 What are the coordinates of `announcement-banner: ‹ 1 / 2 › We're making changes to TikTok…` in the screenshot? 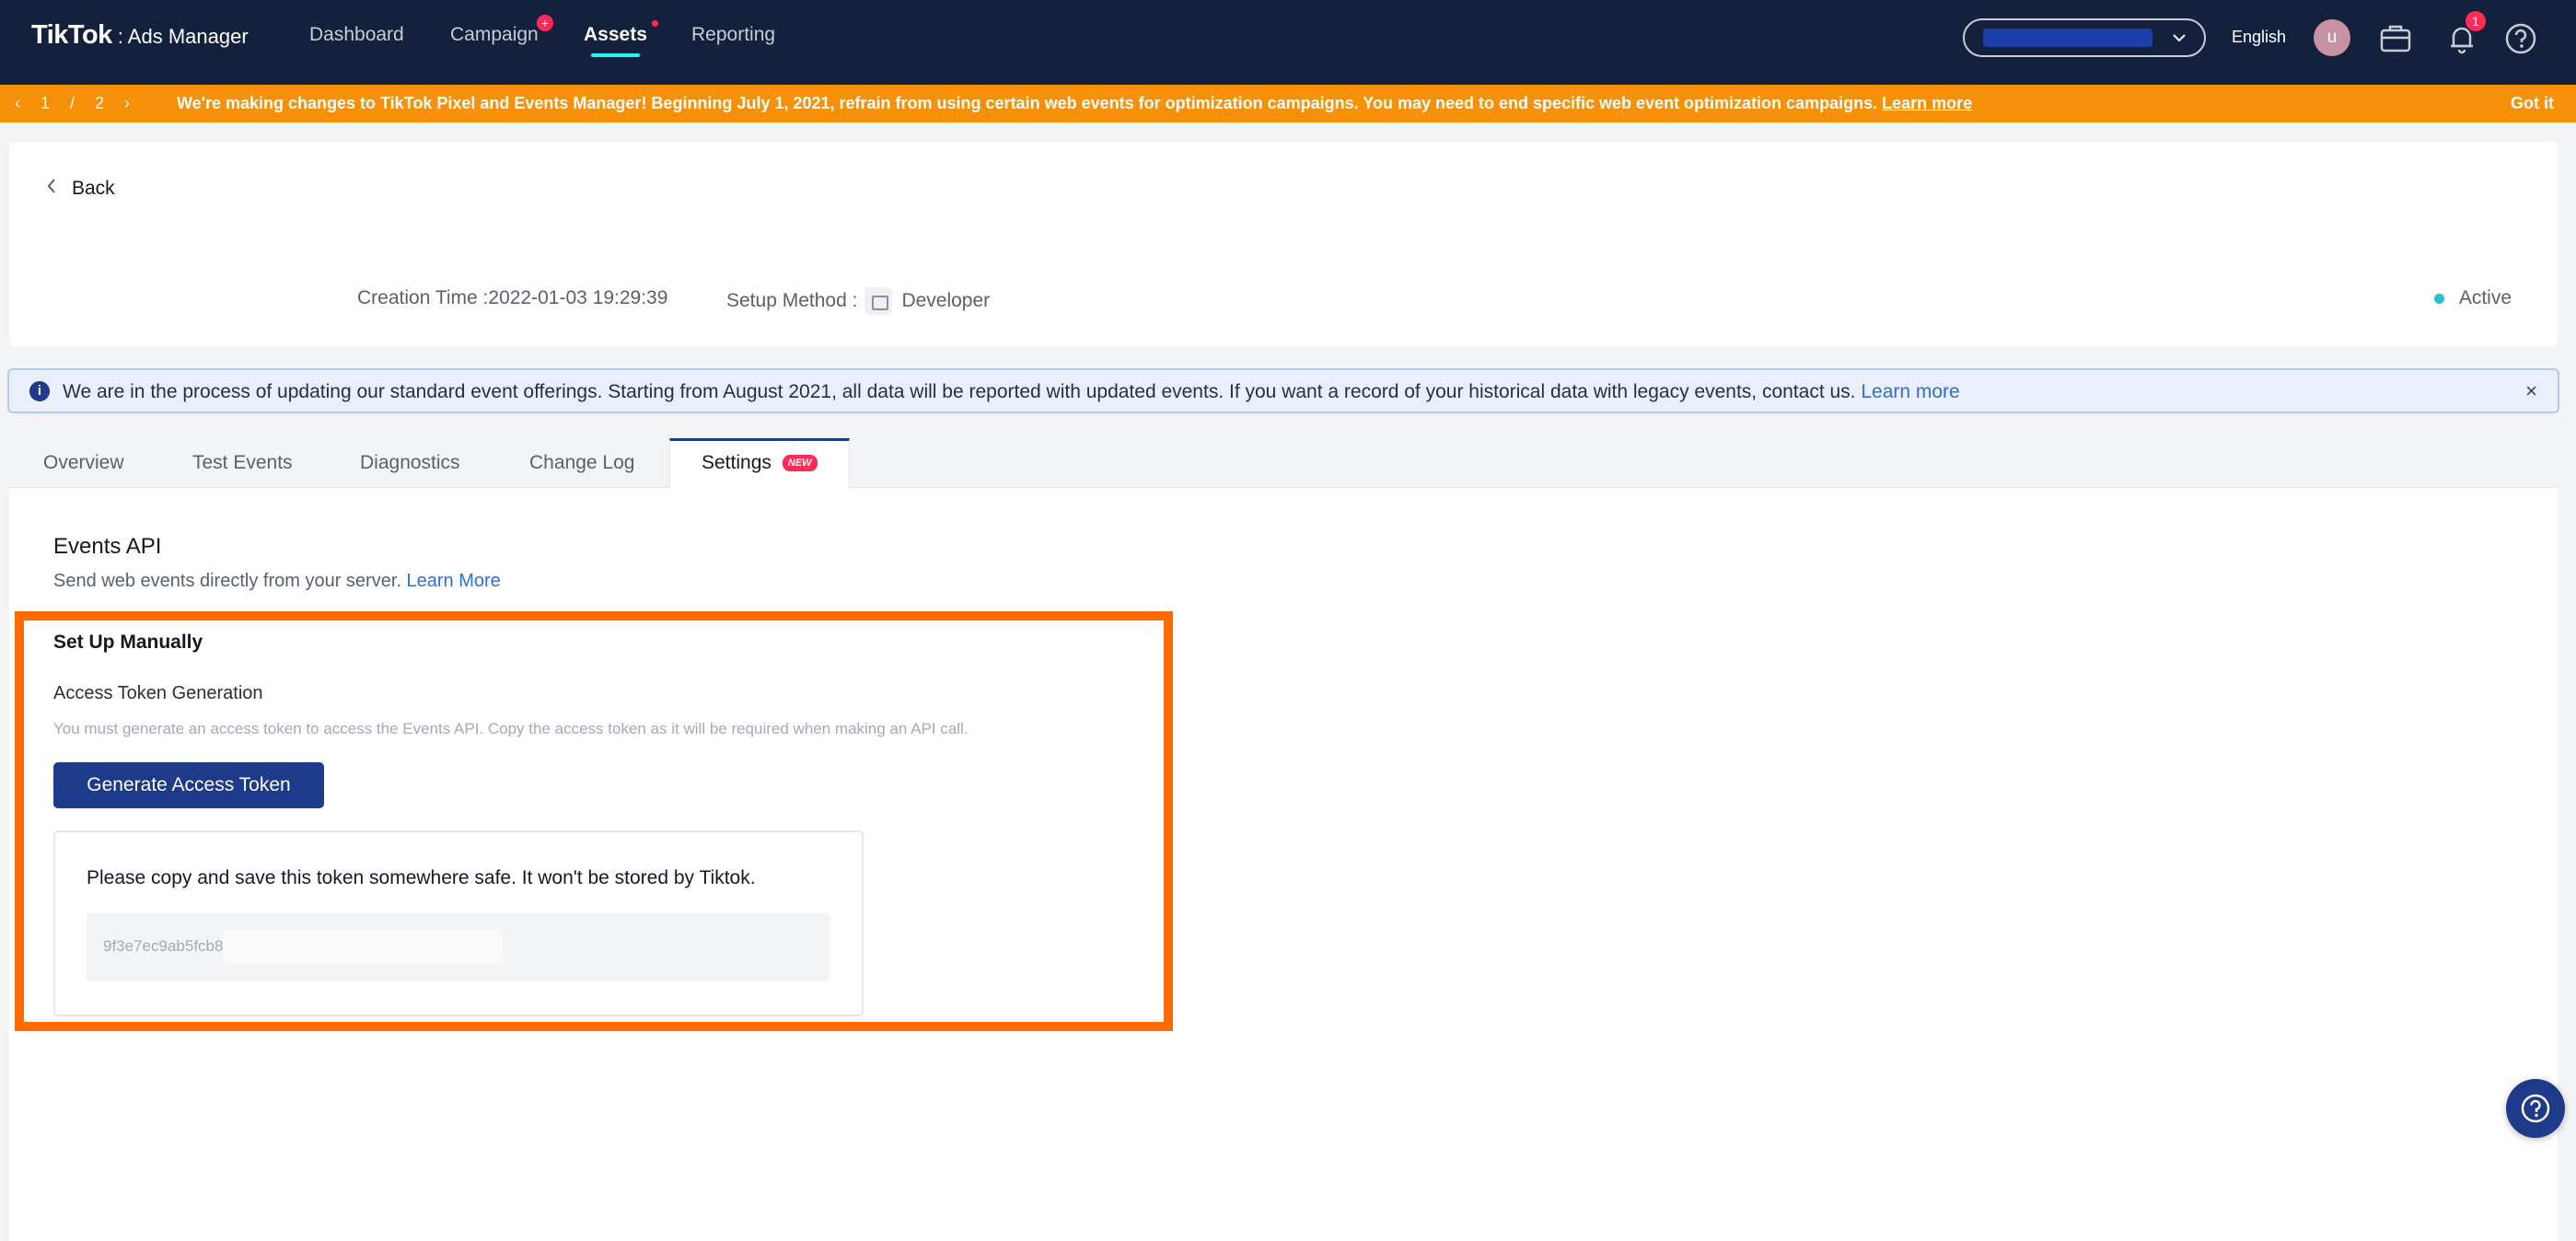 It's located at (1288, 103).